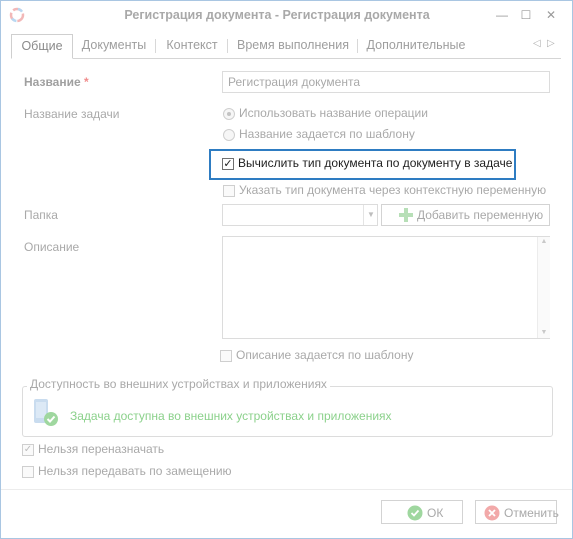 Image resolution: width=573 pixels, height=539 pixels. What do you see at coordinates (551, 43) in the screenshot?
I see `tab-scroll-right-icon: ▷` at bounding box center [551, 43].